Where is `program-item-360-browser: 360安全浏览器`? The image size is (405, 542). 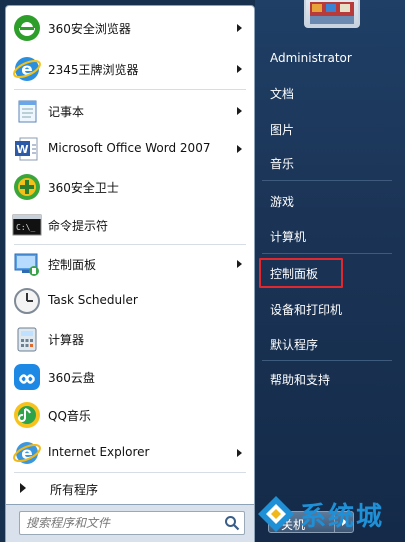
program-item-360-browser: 360安全浏览器 is located at coordinates (130, 28).